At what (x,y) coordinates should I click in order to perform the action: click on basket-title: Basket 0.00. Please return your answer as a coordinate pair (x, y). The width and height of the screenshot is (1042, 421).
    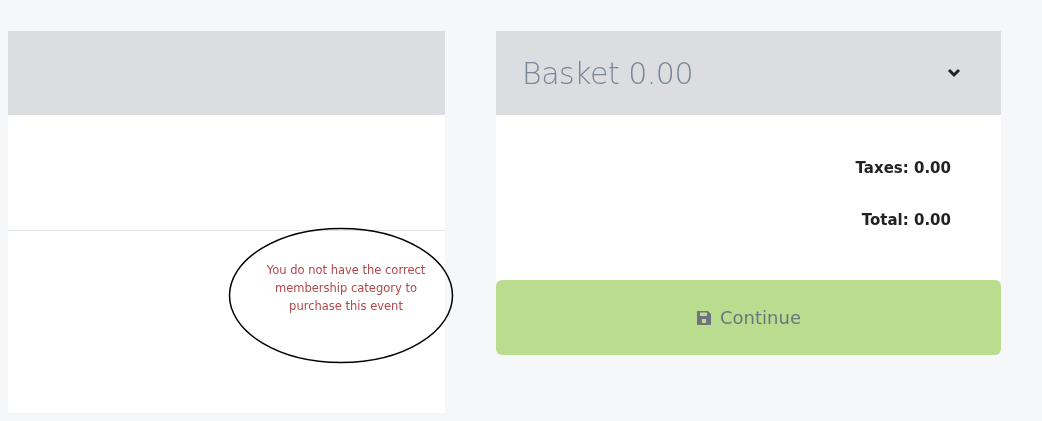
    Looking at the image, I should click on (607, 73).